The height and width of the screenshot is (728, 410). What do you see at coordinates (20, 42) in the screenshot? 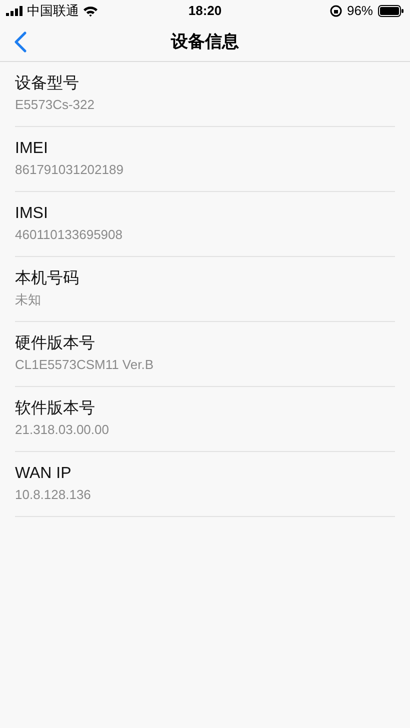
I see `back-chevron-icon` at bounding box center [20, 42].